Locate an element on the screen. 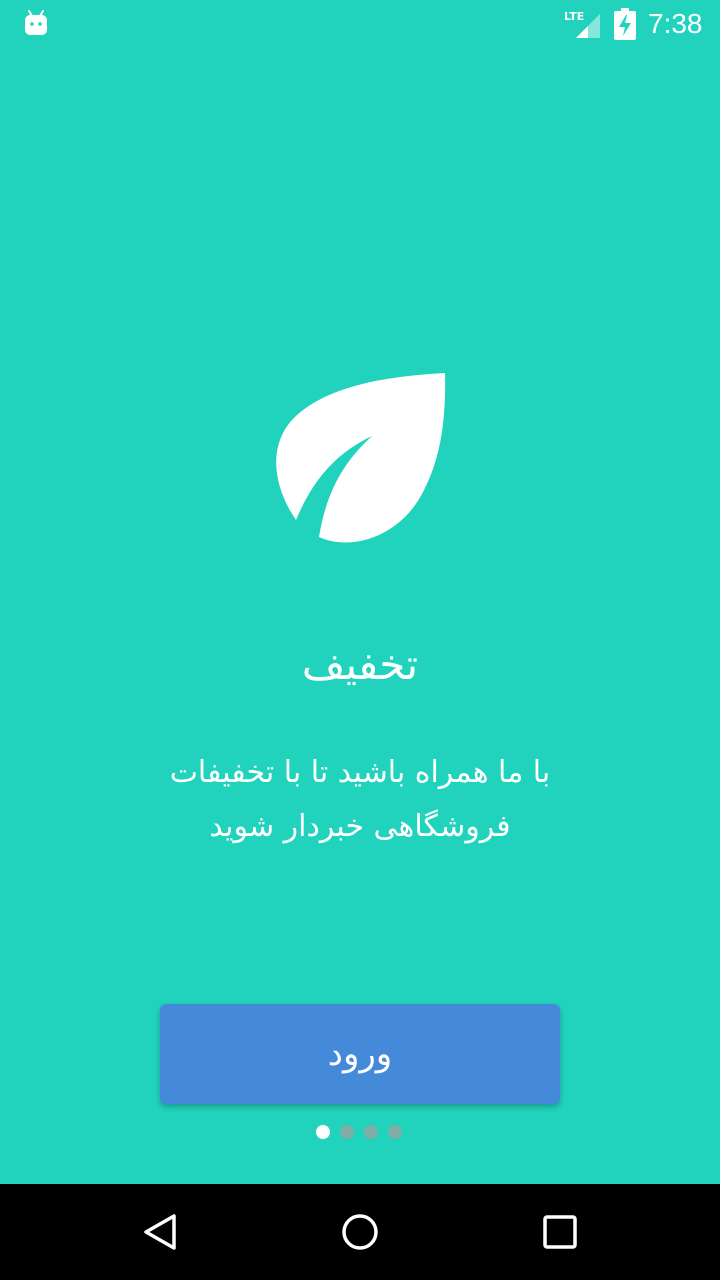 The height and width of the screenshot is (1280, 720). status-bar: LTE 7:38 is located at coordinates (360, 24).